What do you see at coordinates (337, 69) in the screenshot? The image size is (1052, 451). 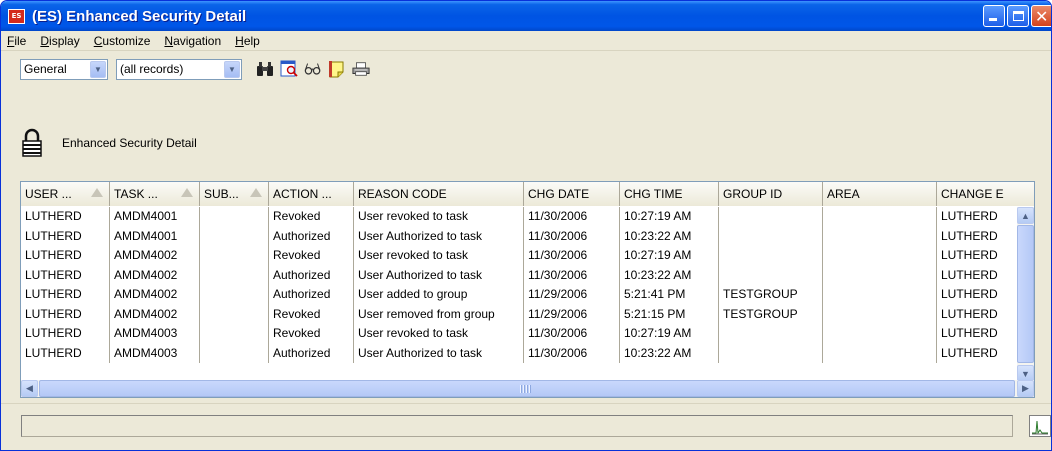 I see `note-icon` at bounding box center [337, 69].